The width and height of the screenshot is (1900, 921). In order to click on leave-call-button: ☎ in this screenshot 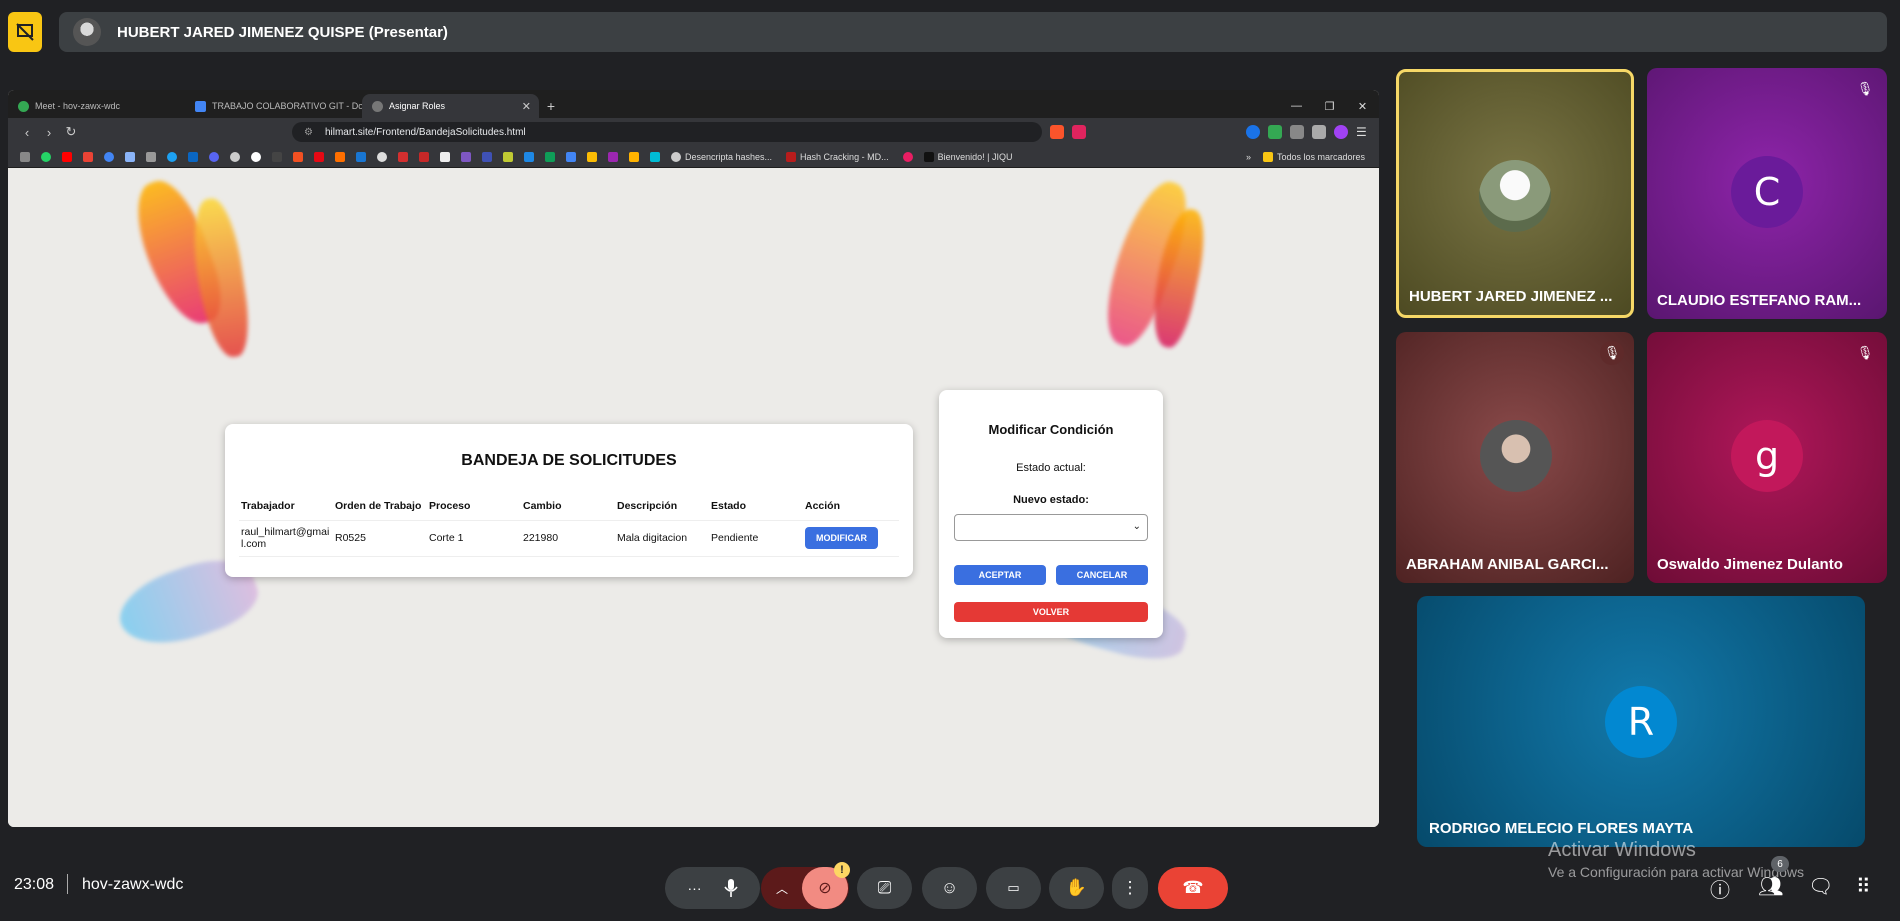, I will do `click(1193, 888)`.